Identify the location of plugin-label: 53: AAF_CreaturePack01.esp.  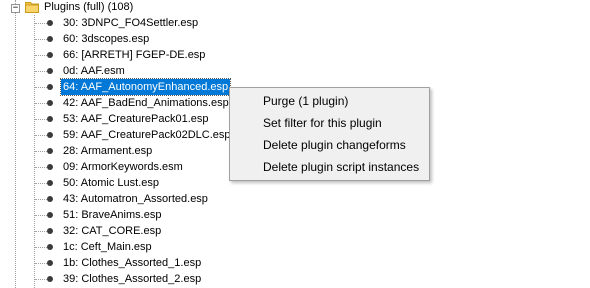
(136, 119).